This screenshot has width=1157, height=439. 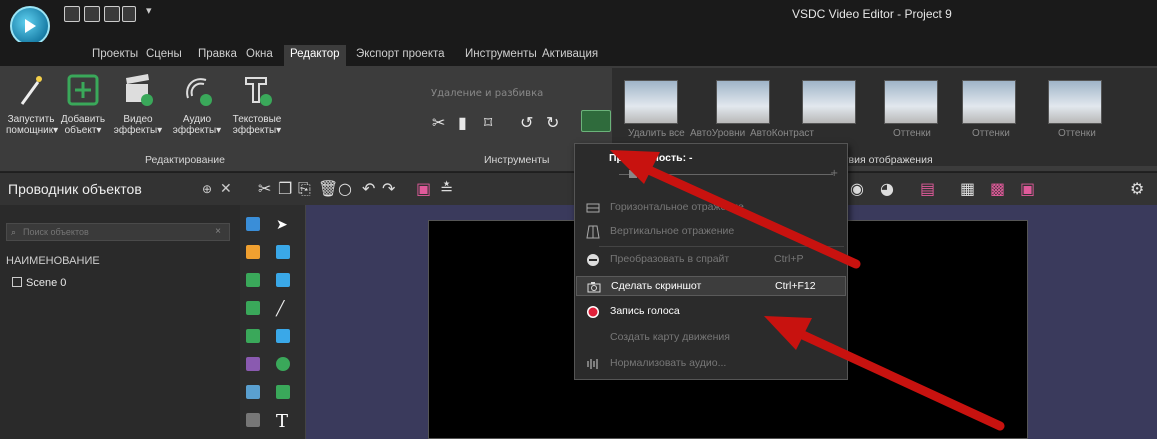 What do you see at coordinates (462, 122) in the screenshot?
I see `crop-tool-icon: ▮` at bounding box center [462, 122].